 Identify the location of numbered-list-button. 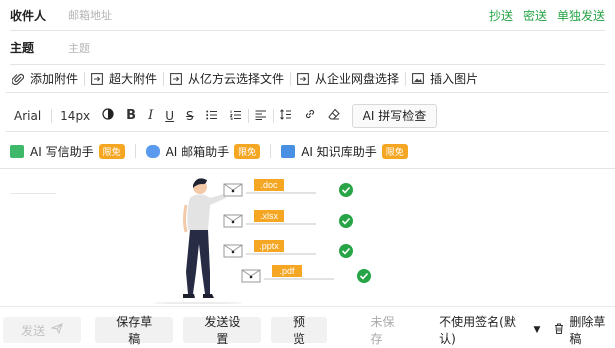
(236, 116).